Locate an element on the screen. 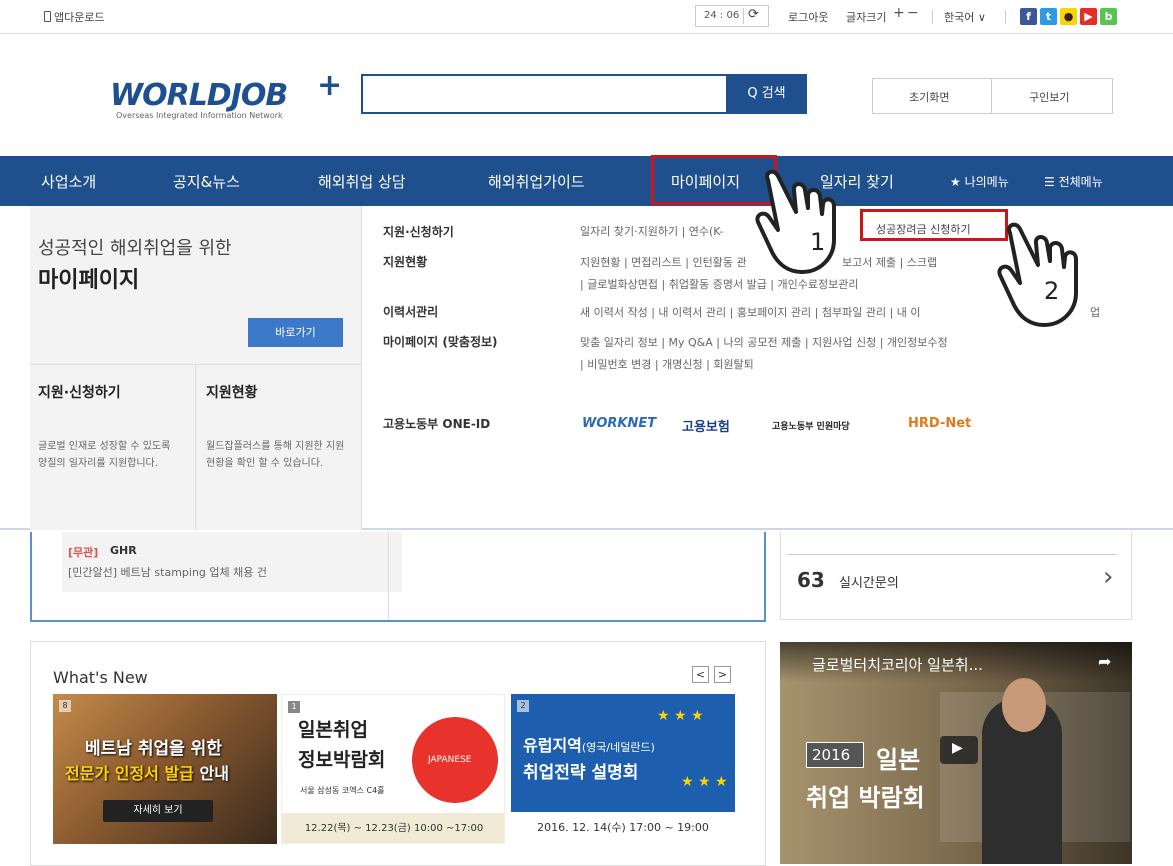  font-decrease-button: − is located at coordinates (913, 13).